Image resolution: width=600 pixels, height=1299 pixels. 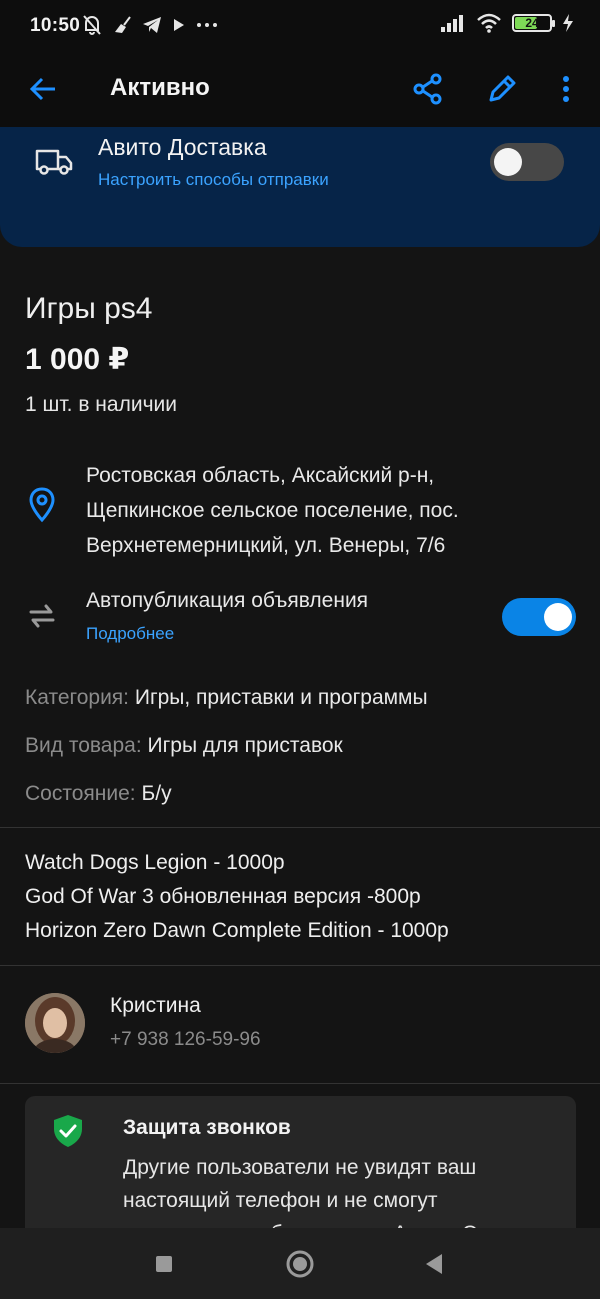 I want to click on delivery-toggle, so click(x=527, y=162).